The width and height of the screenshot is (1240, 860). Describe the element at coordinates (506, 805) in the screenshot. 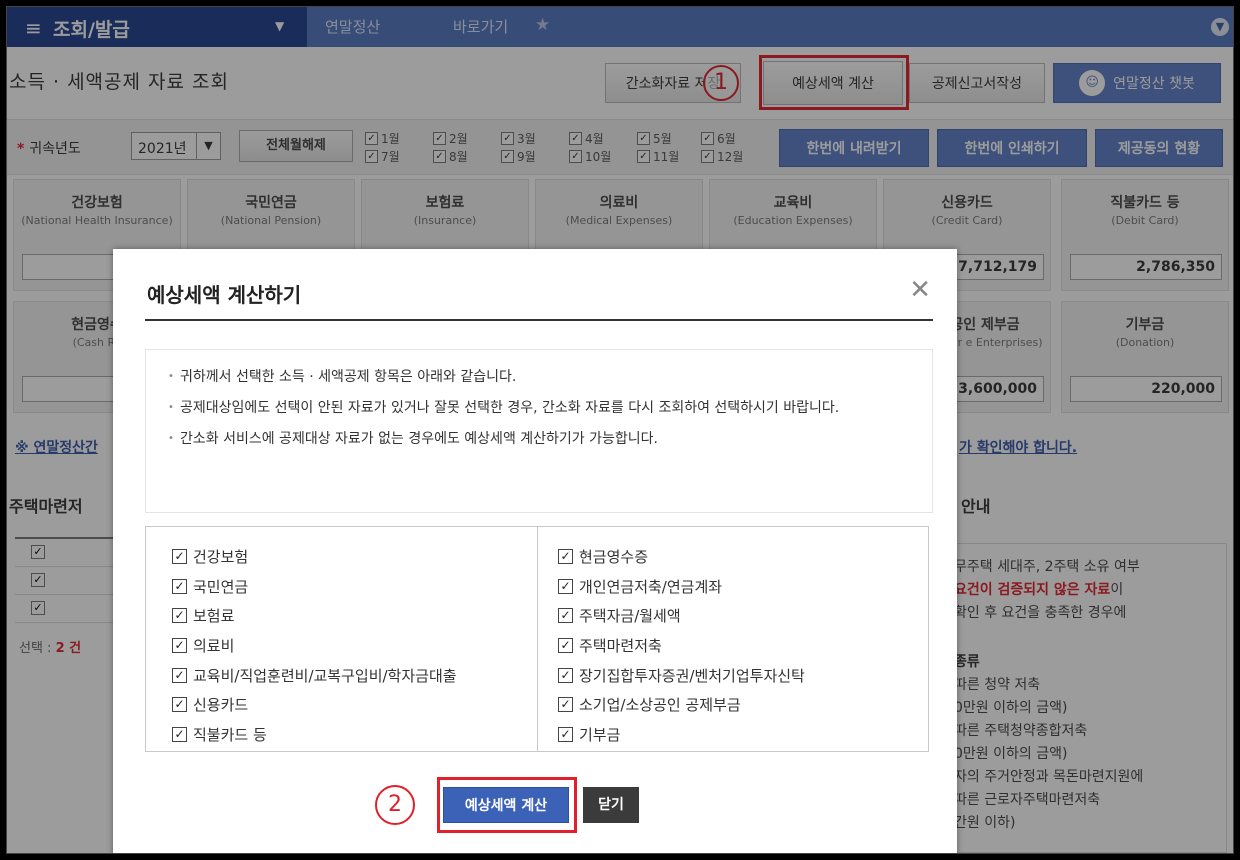

I see `estimate-calc-button: 예상세액 계산` at that location.